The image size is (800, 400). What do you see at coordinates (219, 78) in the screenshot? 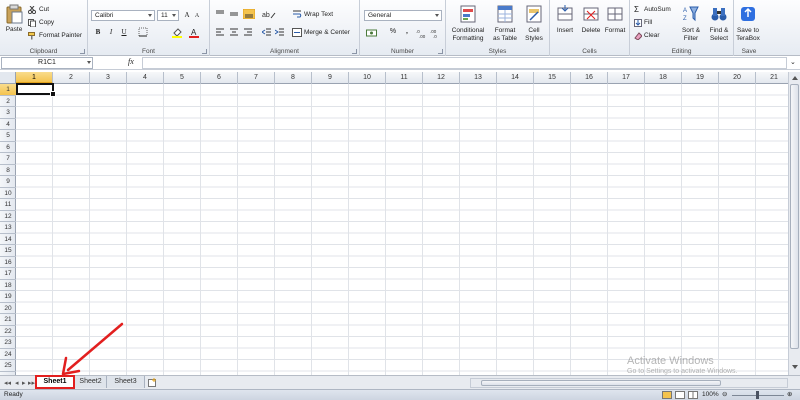
I see `column-header: 6` at bounding box center [219, 78].